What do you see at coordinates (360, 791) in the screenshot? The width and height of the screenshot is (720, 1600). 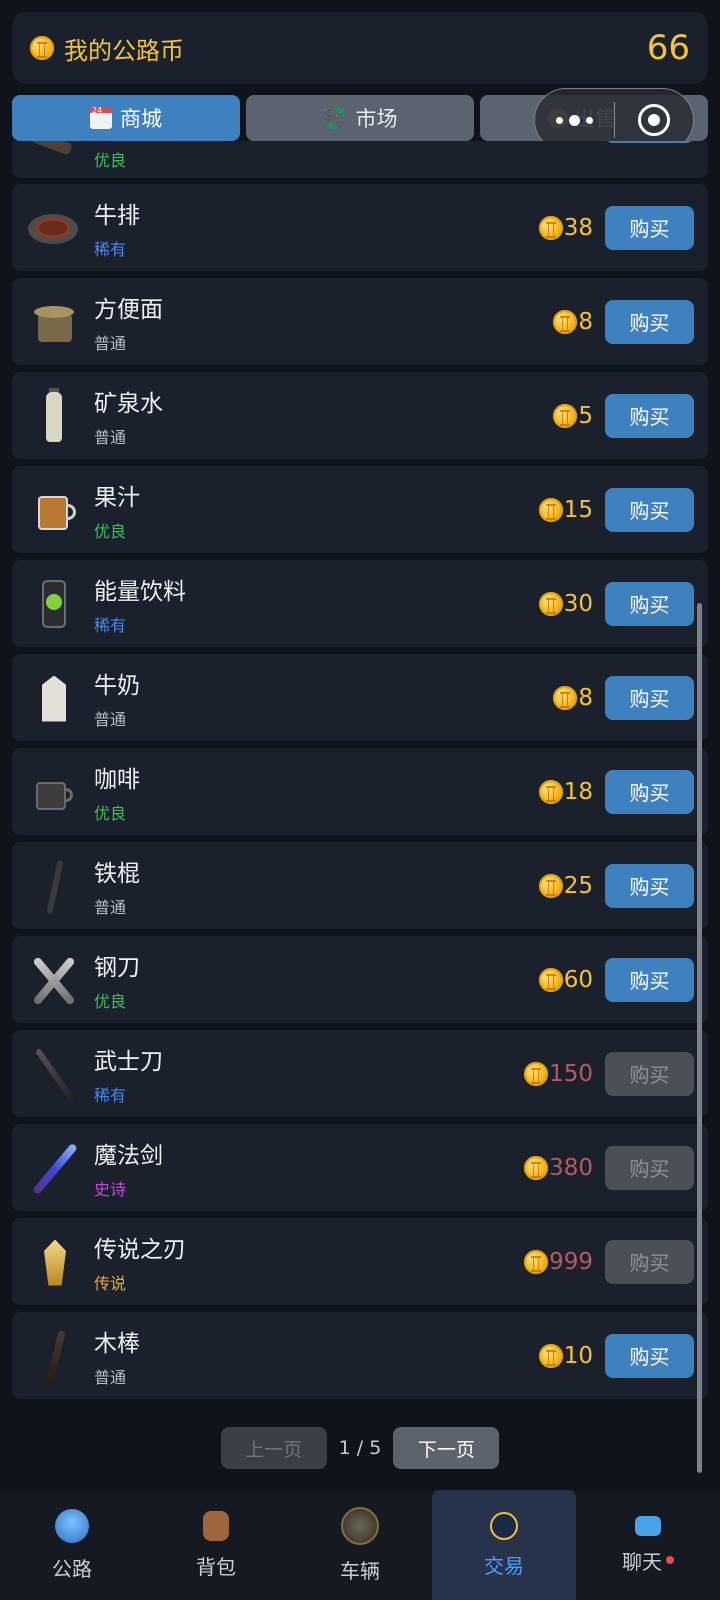 I see `list-item: 咖啡 优良 18 购买` at bounding box center [360, 791].